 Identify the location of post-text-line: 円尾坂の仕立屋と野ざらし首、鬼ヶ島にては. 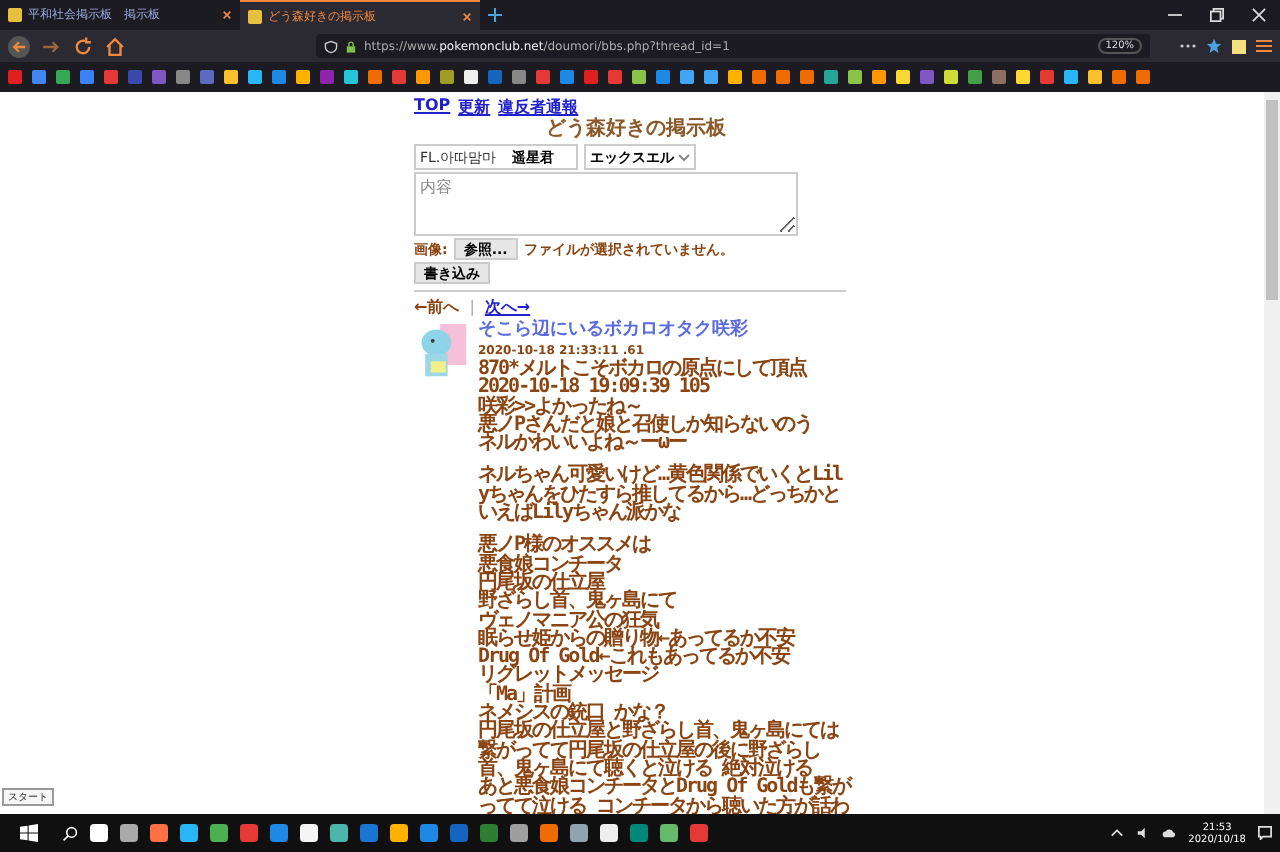
(659, 732).